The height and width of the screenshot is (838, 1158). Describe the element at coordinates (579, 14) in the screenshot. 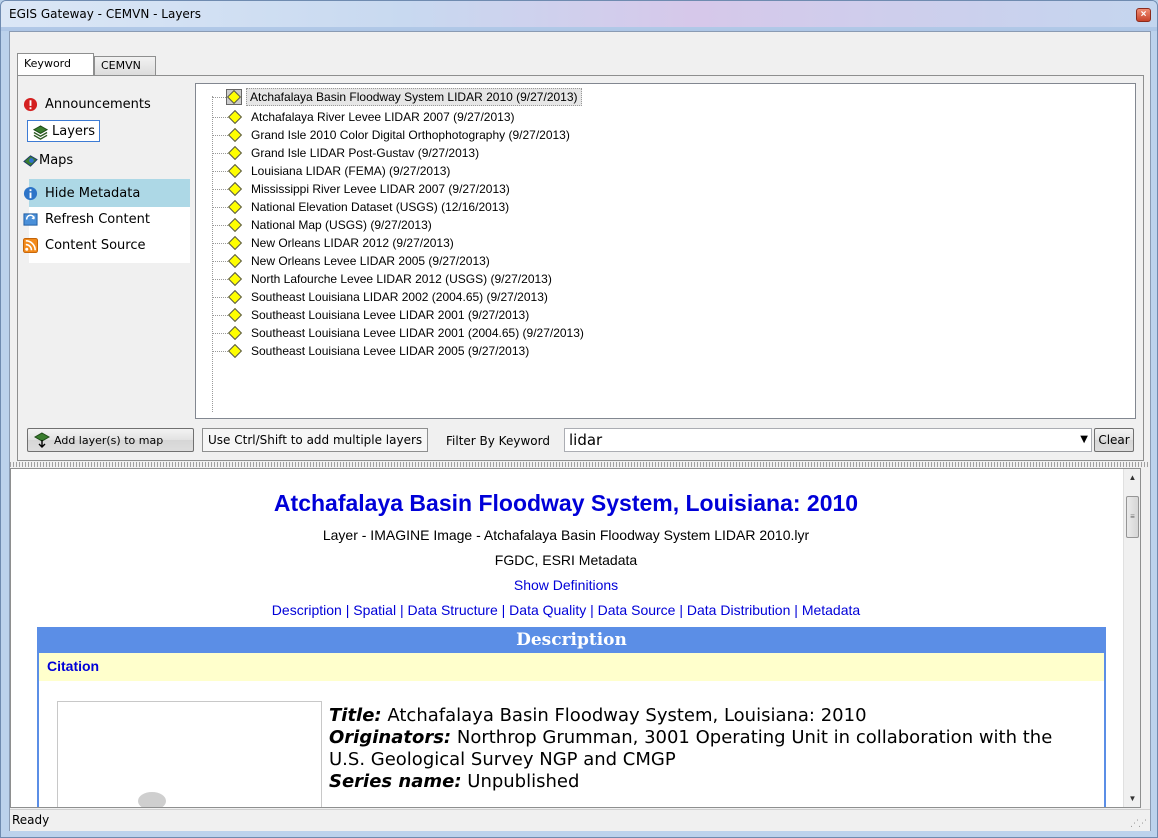

I see `title-bar: EGIS Gateway - CEMVN - Layers ×` at that location.